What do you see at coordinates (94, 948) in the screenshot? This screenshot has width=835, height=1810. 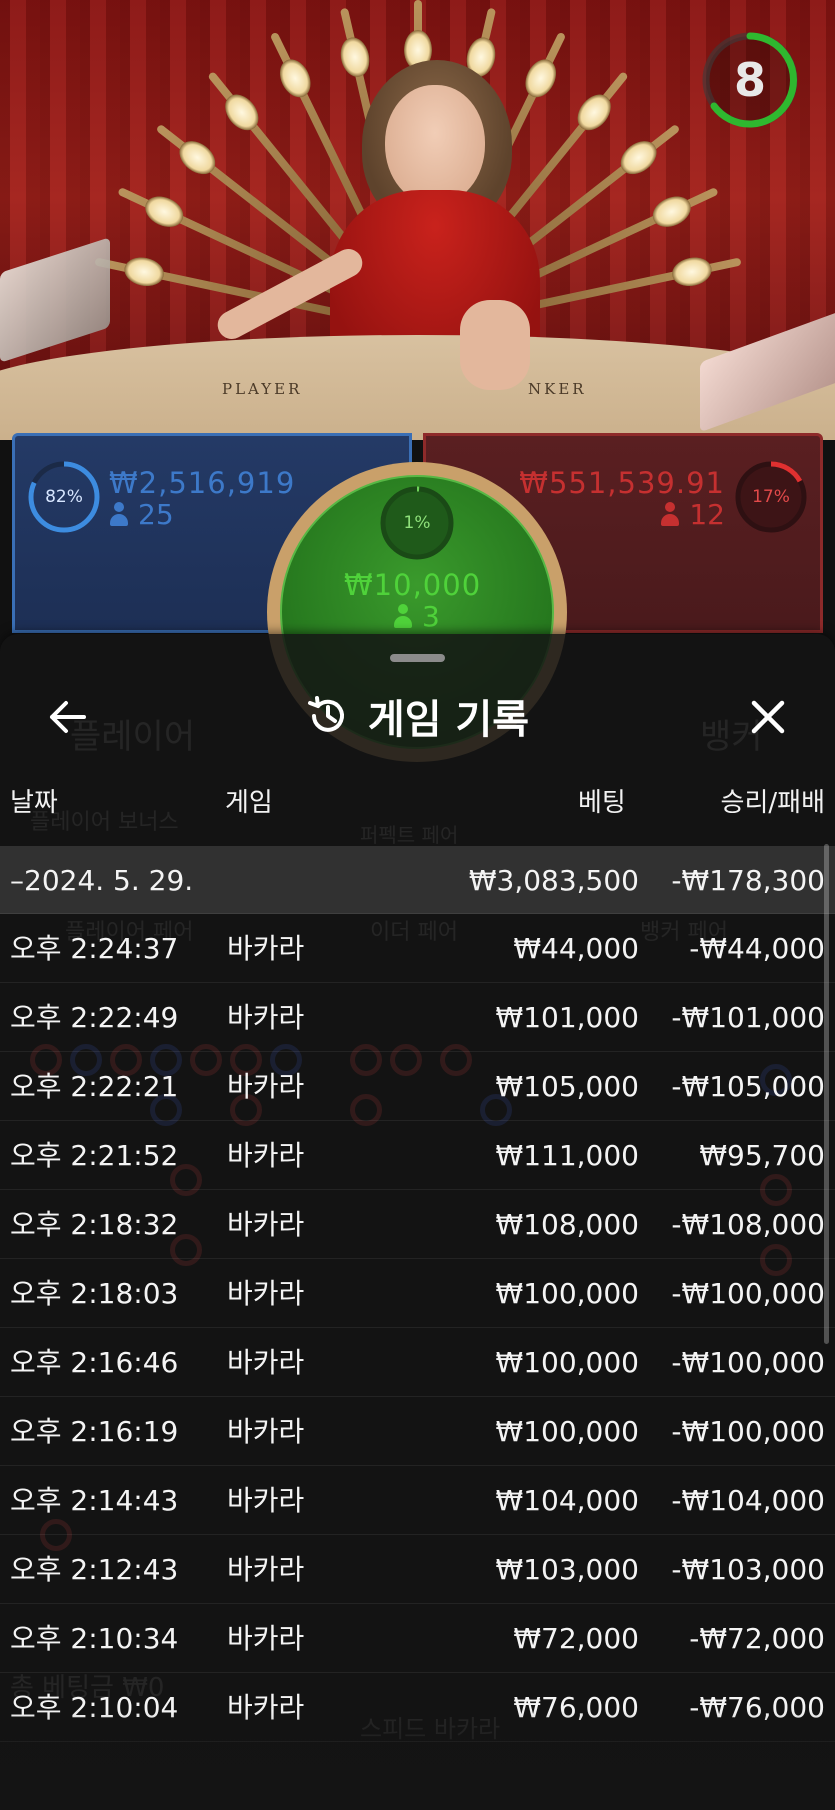 I see `row-time: 오후 2:24:37` at bounding box center [94, 948].